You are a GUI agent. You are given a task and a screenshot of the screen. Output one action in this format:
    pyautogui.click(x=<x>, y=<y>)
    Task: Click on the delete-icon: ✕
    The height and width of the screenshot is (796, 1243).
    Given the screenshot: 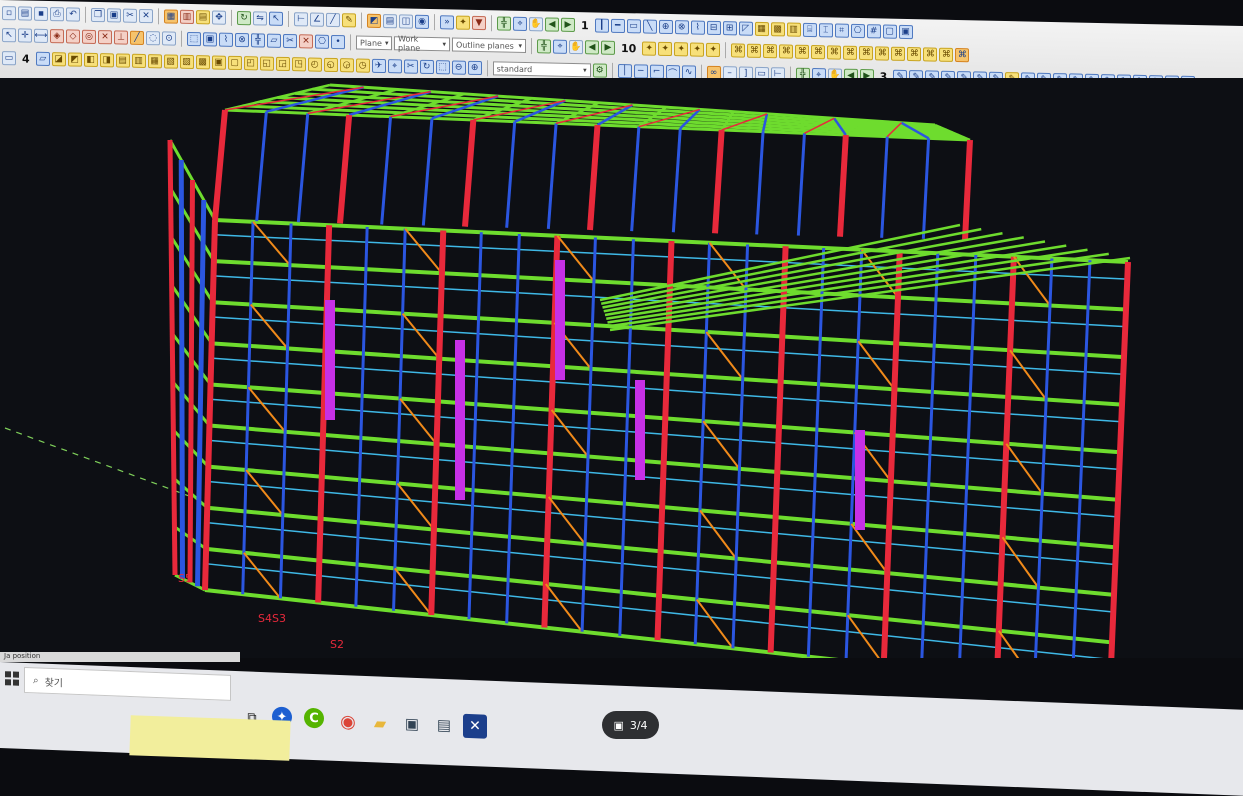 What is the action you would take?
    pyautogui.click(x=146, y=16)
    